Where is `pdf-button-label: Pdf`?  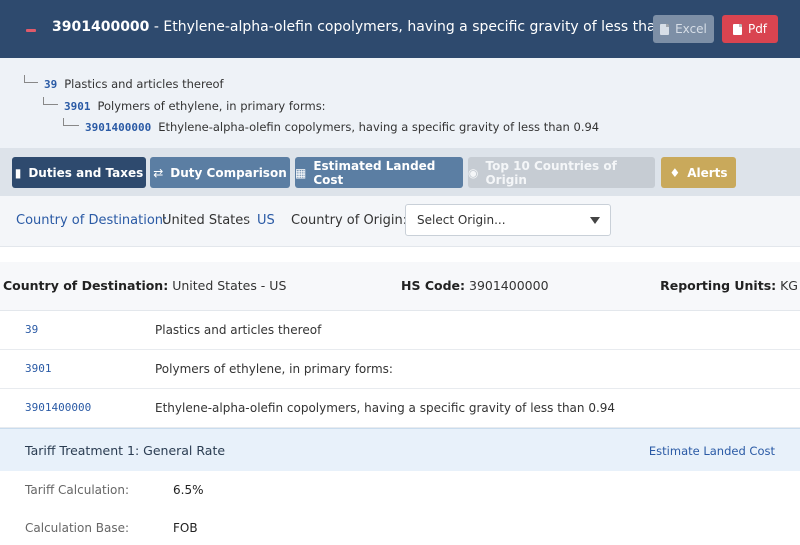
pdf-button-label: Pdf is located at coordinates (757, 29).